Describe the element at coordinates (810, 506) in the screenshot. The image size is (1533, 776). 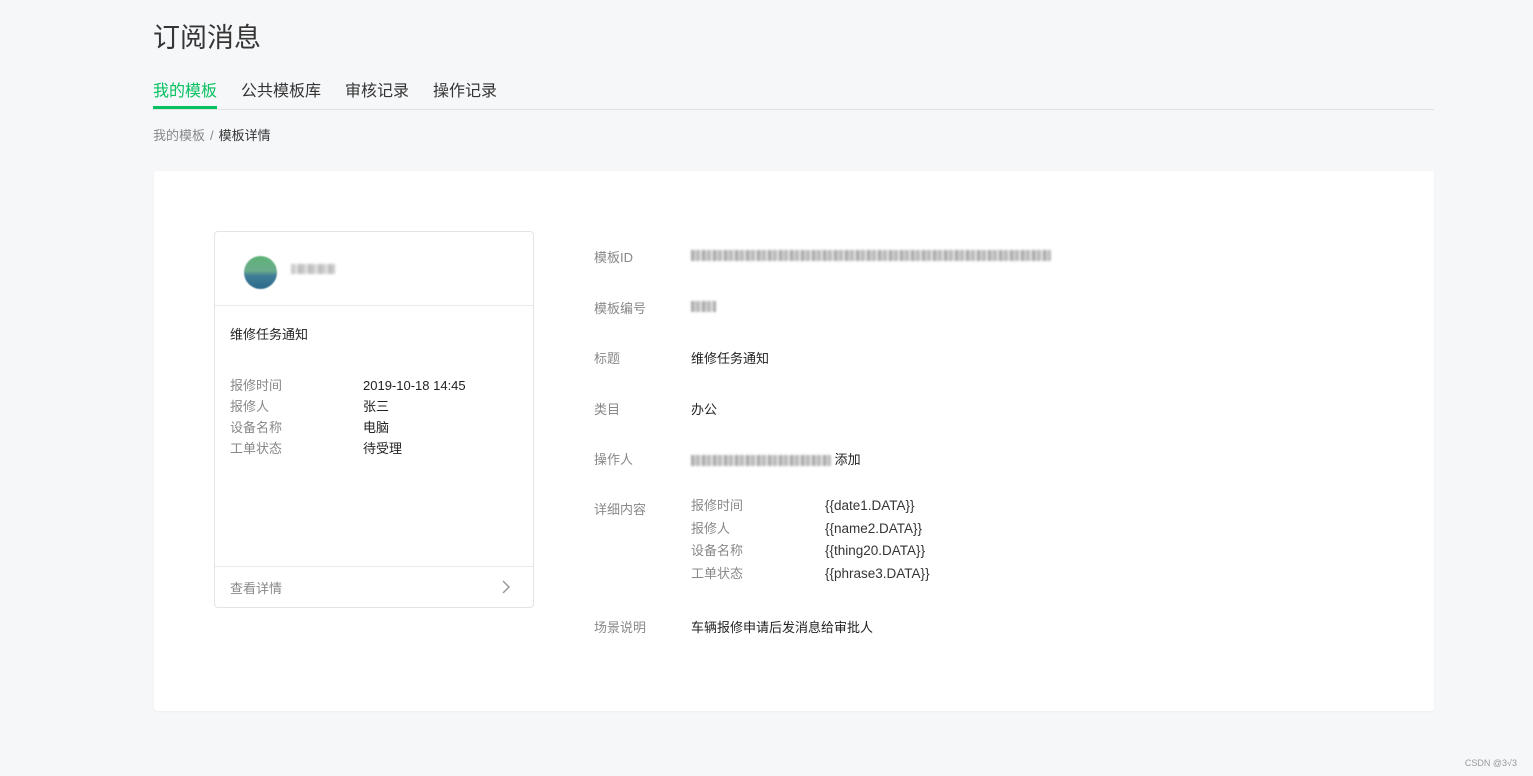
I see `content-field-row: 报修时间 {{date1.DATA}}` at that location.